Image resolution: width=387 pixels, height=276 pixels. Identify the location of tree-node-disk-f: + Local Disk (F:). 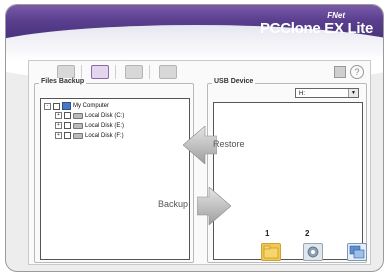
(89, 136).